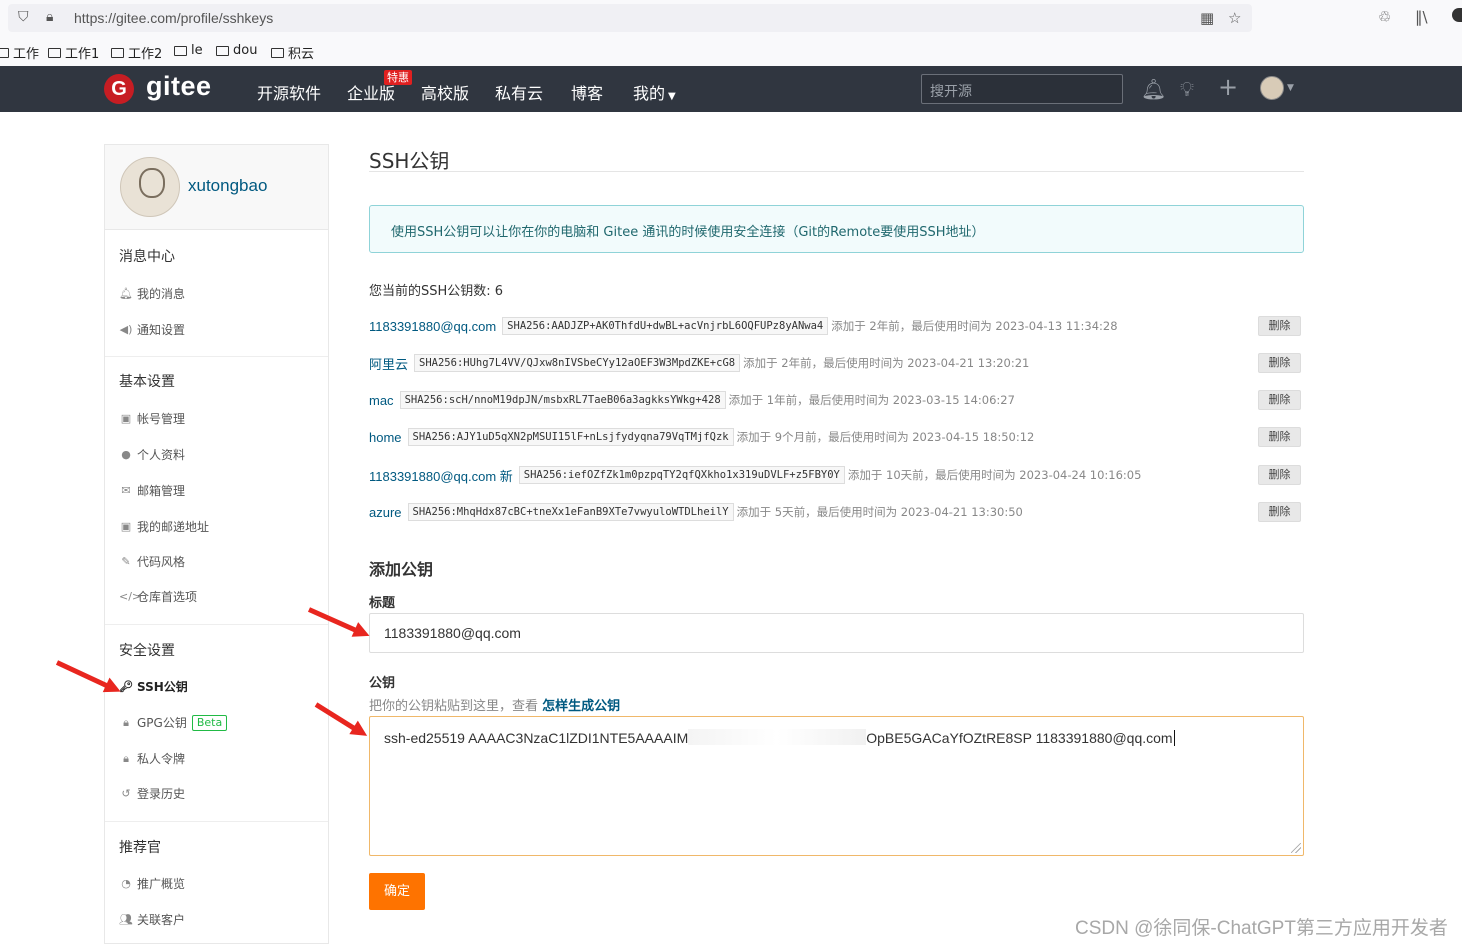 This screenshot has height=944, width=1462. I want to click on qr-code-icon: ▦, so click(1207, 18).